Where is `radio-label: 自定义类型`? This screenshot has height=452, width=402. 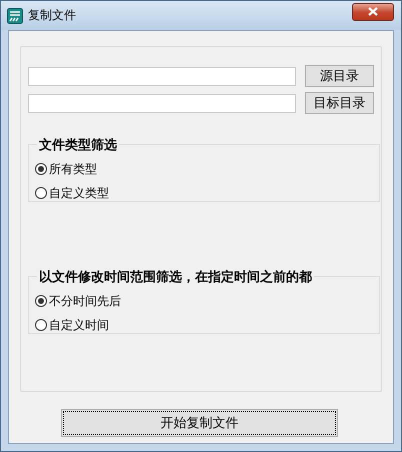
radio-label: 自定义类型 is located at coordinates (79, 193).